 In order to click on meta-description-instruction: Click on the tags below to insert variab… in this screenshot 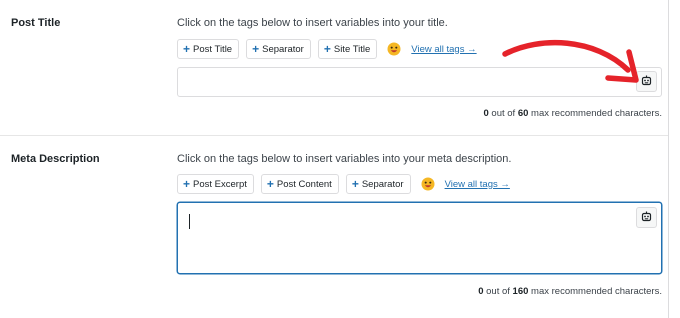, I will do `click(344, 159)`.